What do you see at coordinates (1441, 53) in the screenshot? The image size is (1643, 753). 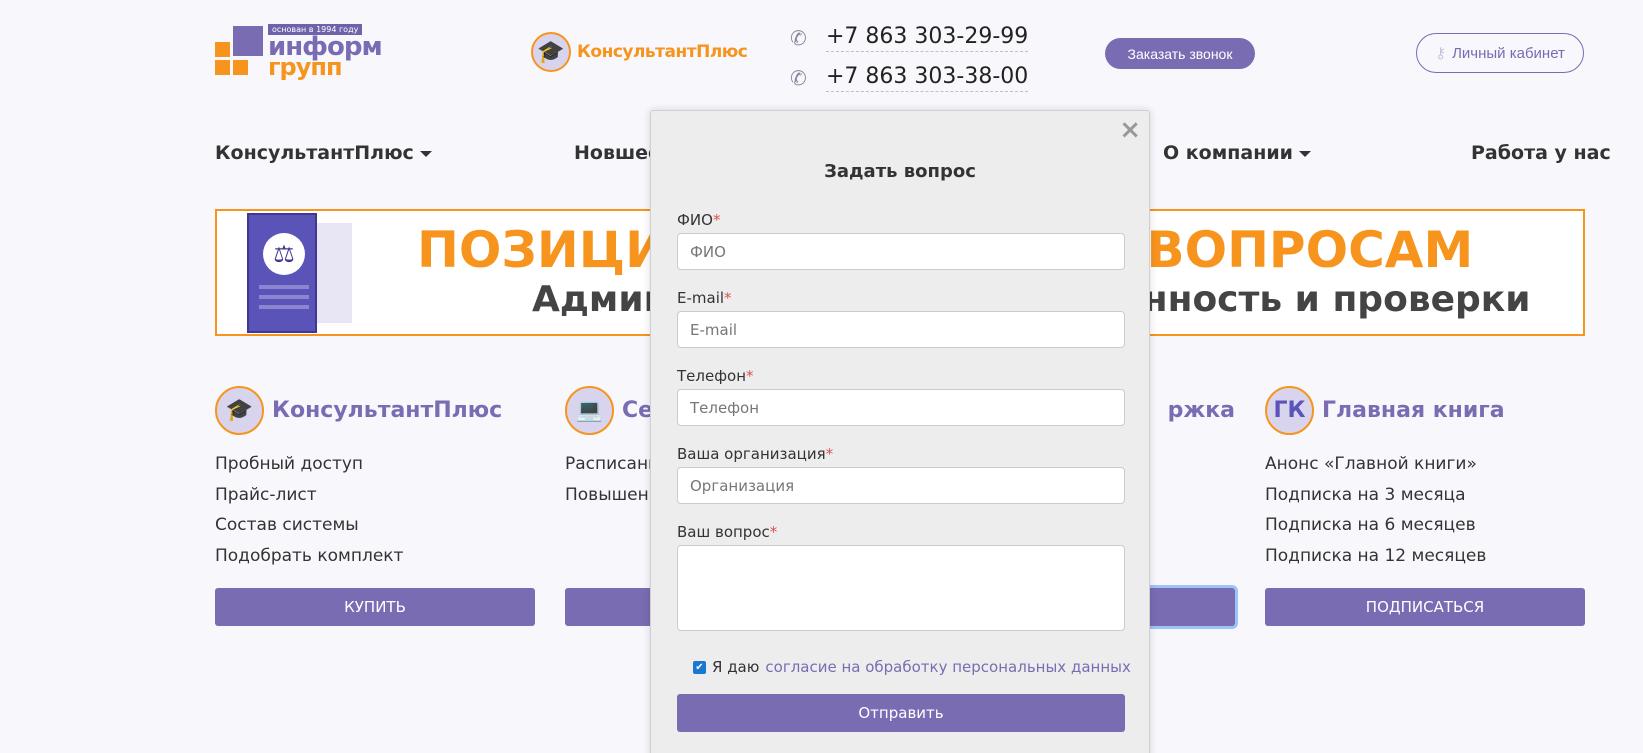 I see `key-icon: ⚷` at bounding box center [1441, 53].